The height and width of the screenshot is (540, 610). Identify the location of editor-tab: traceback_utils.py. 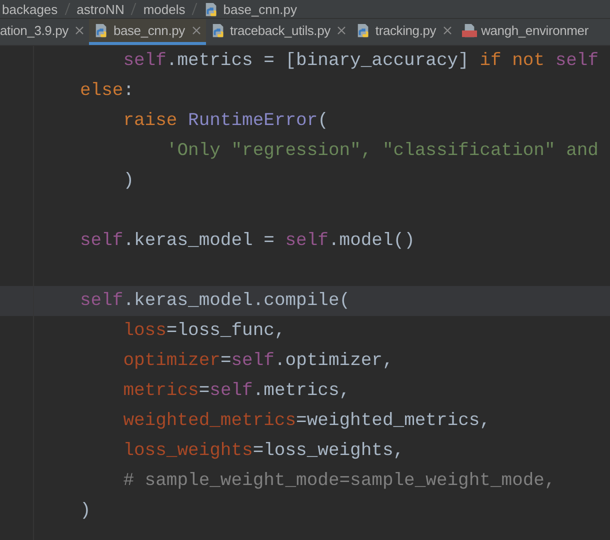
(279, 32).